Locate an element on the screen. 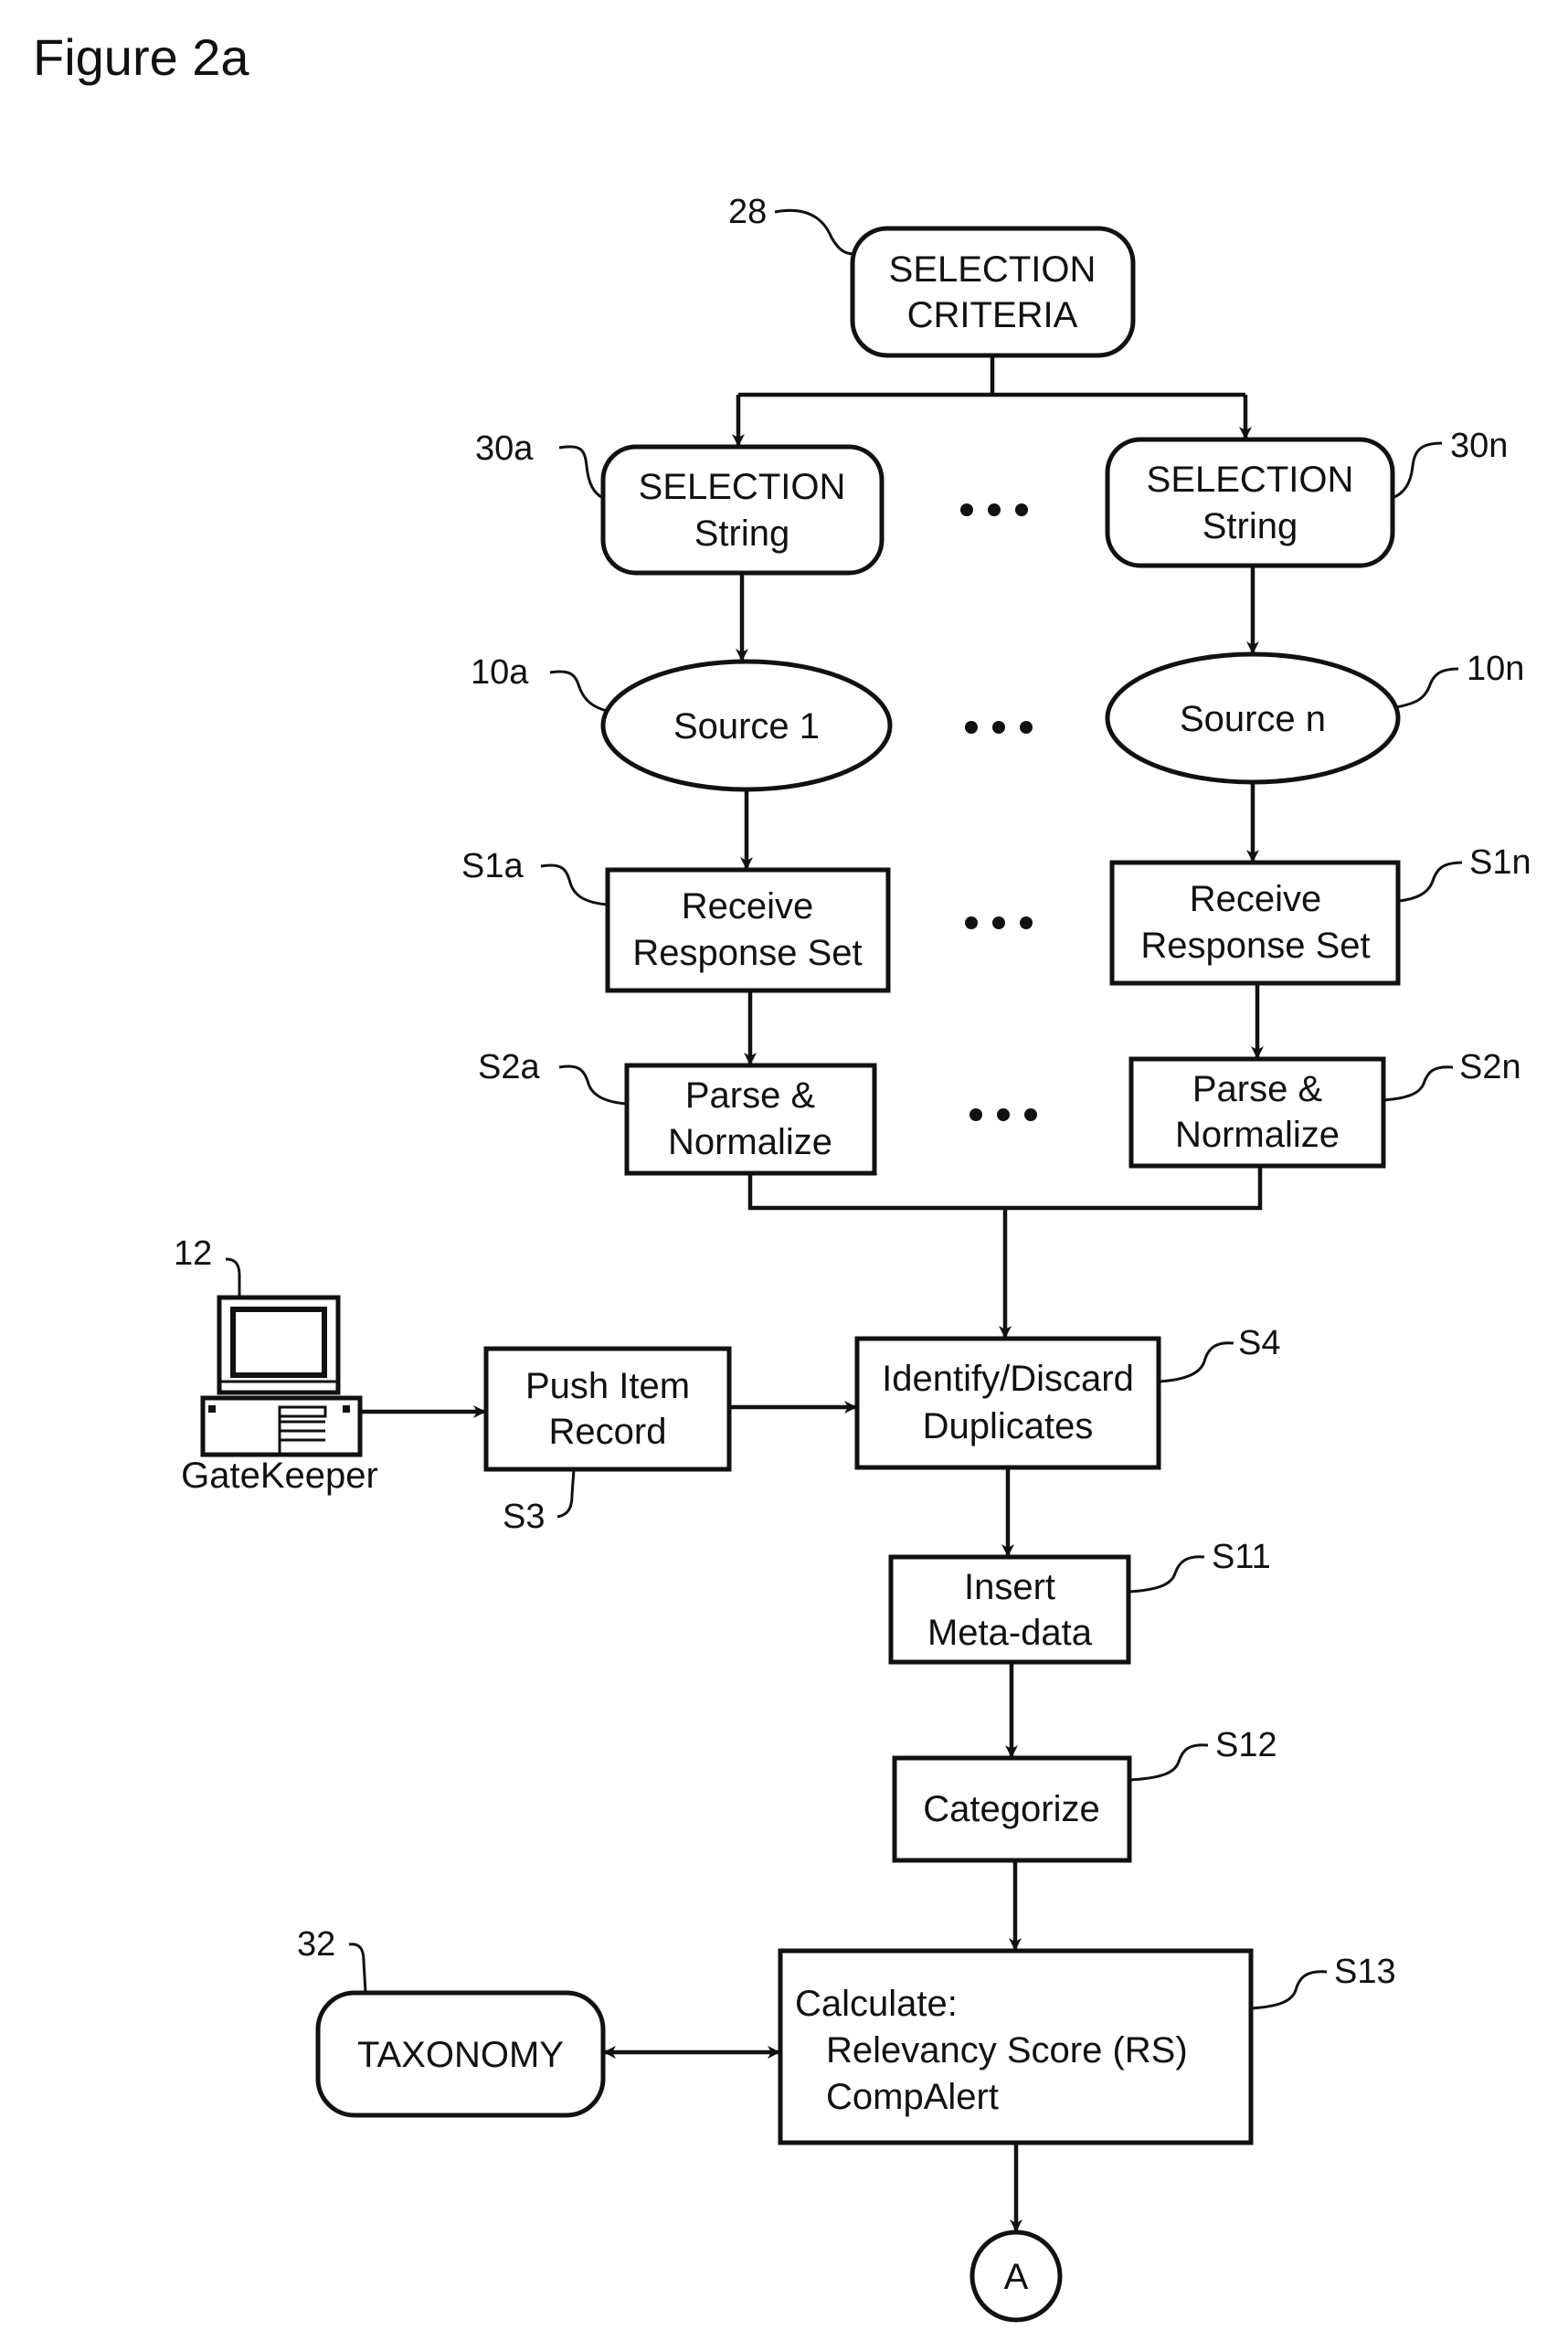  push-item-line1: Push Item is located at coordinates (608, 1386).